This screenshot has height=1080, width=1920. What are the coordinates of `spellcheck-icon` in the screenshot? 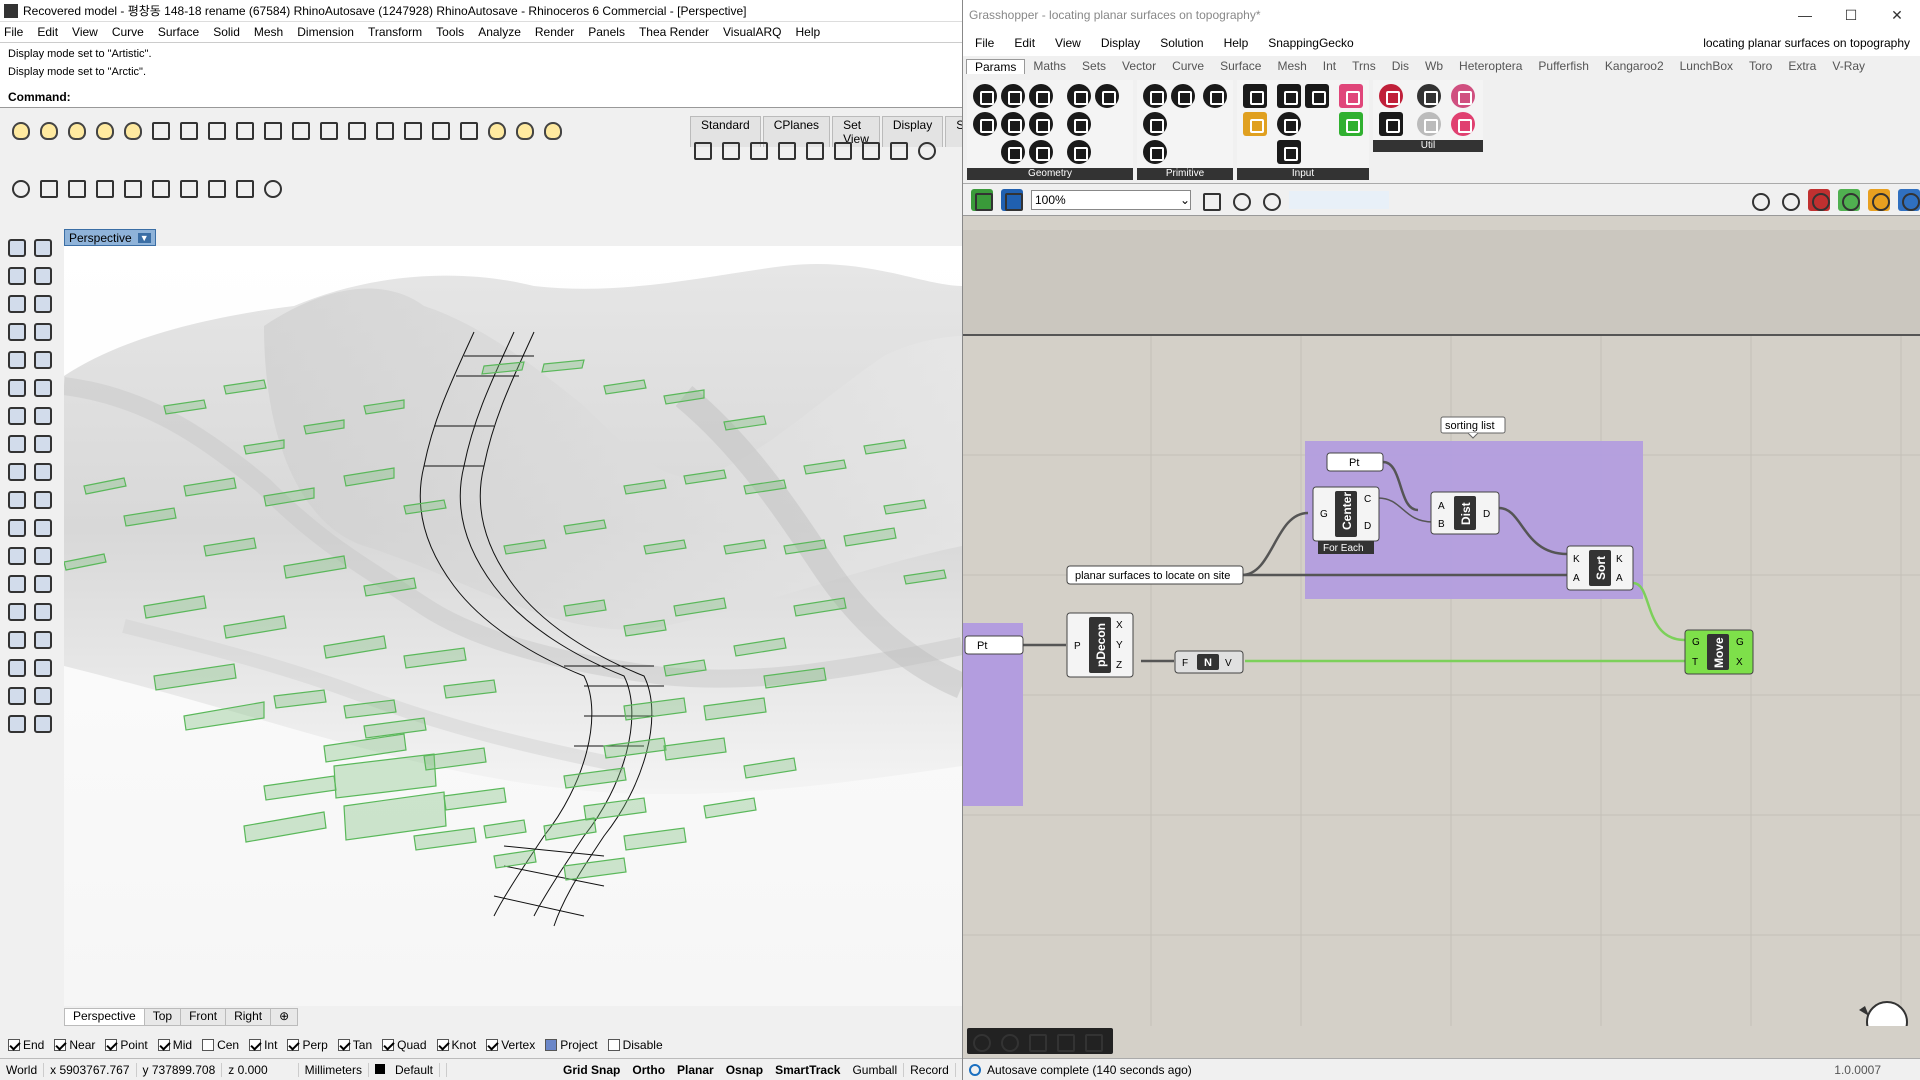 It's located at (1092, 1041).